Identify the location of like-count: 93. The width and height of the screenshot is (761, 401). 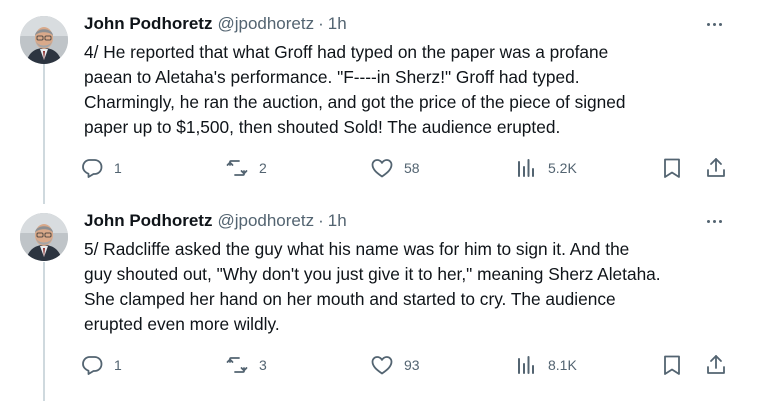
(412, 365).